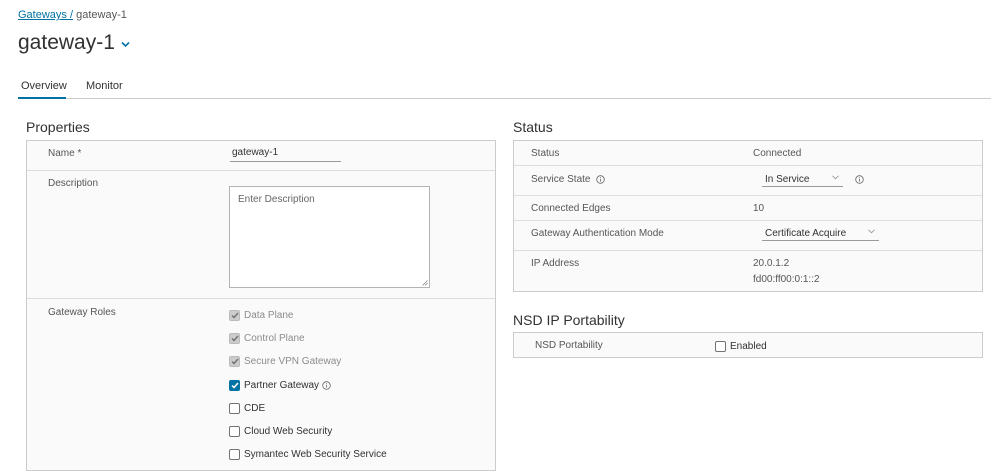  I want to click on service-state-value: In Service, so click(787, 179).